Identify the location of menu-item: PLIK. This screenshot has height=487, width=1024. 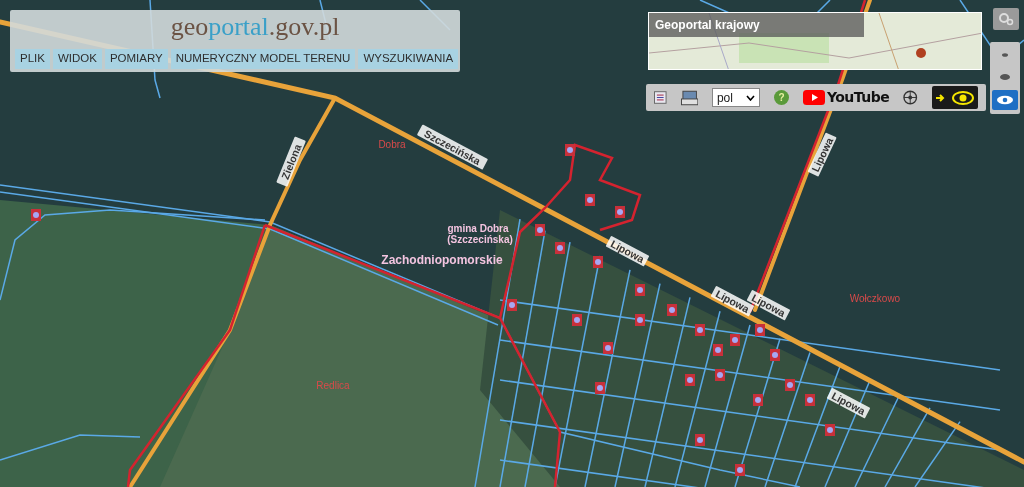
(32, 59).